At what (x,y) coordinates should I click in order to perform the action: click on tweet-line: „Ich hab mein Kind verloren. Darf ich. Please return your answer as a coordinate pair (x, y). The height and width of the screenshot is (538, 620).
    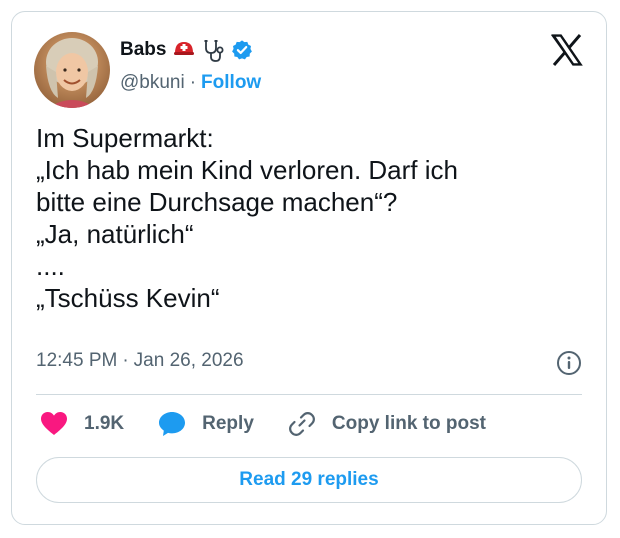
    Looking at the image, I should click on (247, 170).